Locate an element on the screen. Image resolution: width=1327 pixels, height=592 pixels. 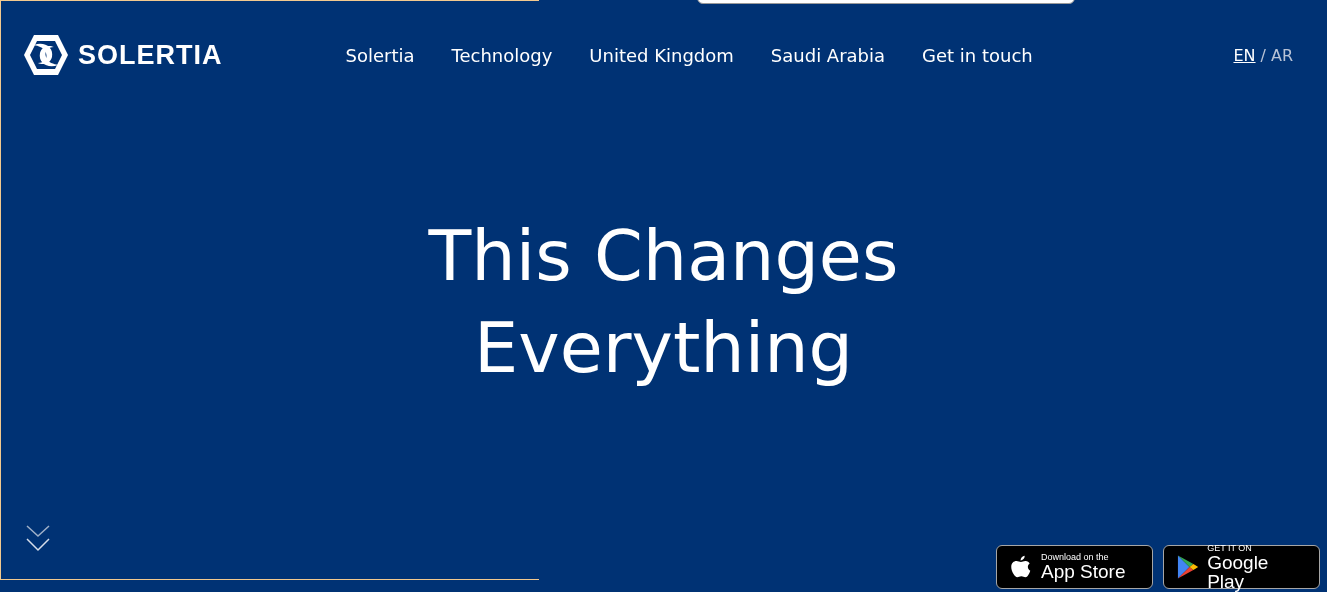
store-badge: Download on the App Store is located at coordinates (1074, 567).